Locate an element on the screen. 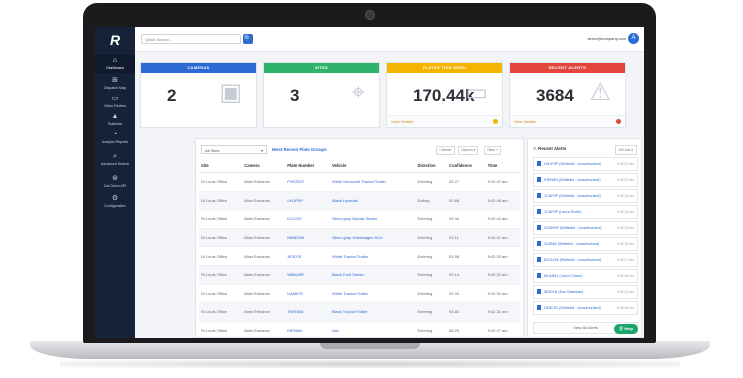 Image resolution: width=743 pixels, height=378 pixels. table-cell-plate-number: W8BU9R is located at coordinates (307, 275).